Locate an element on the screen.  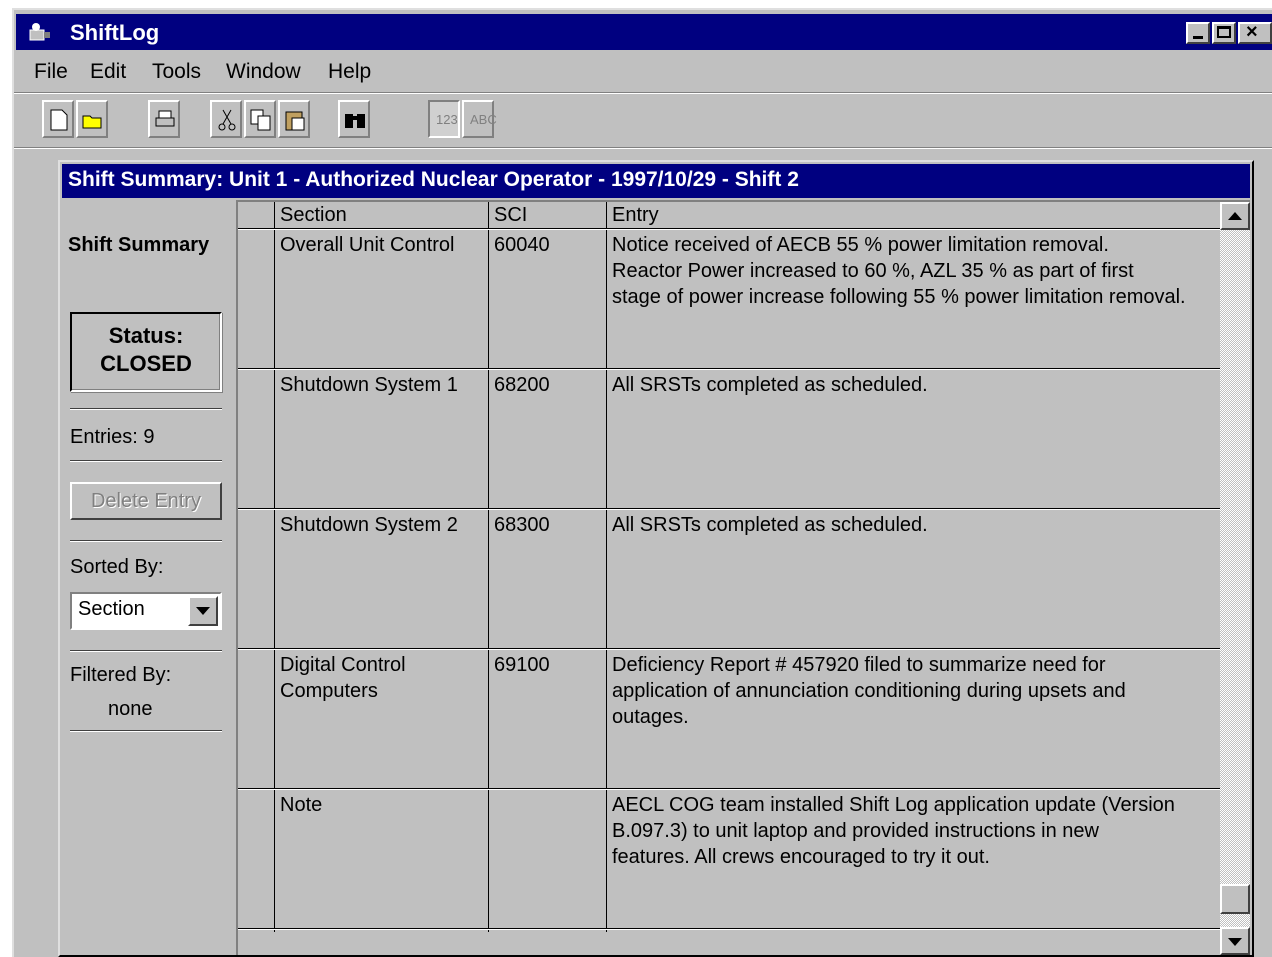
filtered-by-label: Filtered By: is located at coordinates (121, 675).